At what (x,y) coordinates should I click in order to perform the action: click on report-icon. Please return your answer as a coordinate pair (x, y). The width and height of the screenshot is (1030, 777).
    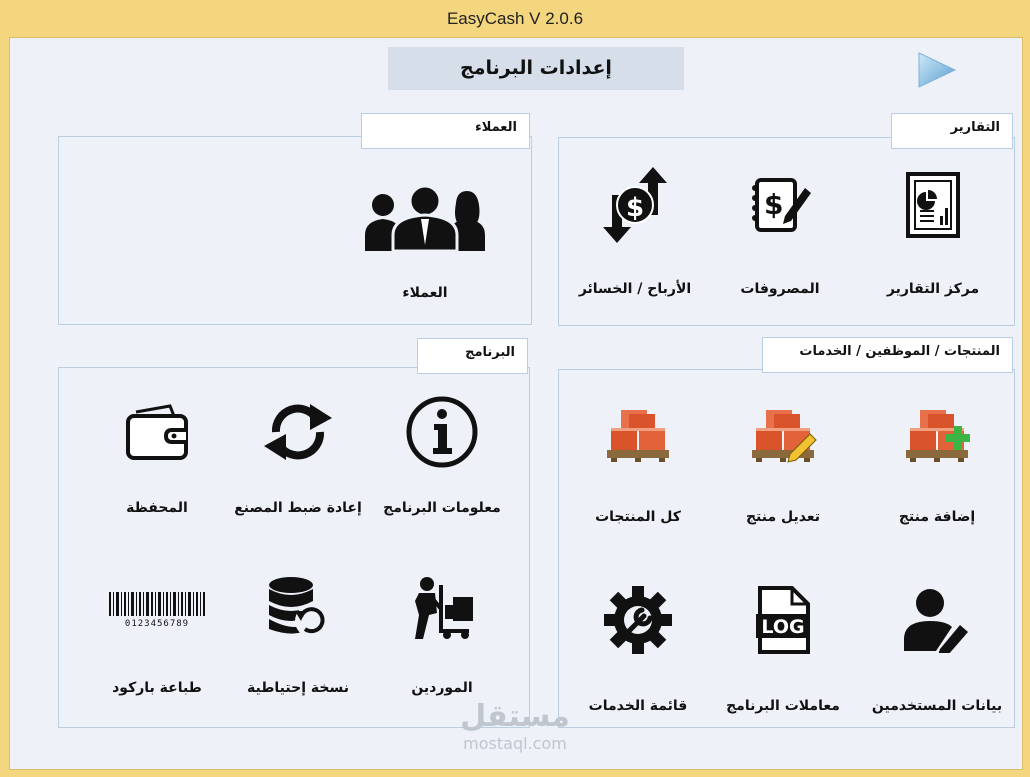
    Looking at the image, I should click on (933, 205).